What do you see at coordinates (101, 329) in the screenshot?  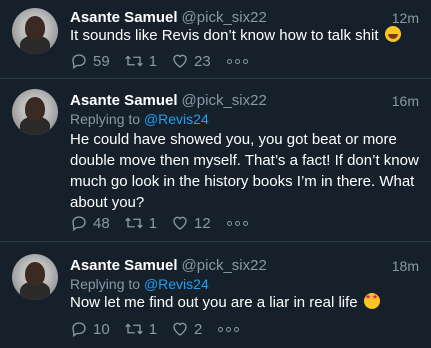 I see `reply-count: 10` at bounding box center [101, 329].